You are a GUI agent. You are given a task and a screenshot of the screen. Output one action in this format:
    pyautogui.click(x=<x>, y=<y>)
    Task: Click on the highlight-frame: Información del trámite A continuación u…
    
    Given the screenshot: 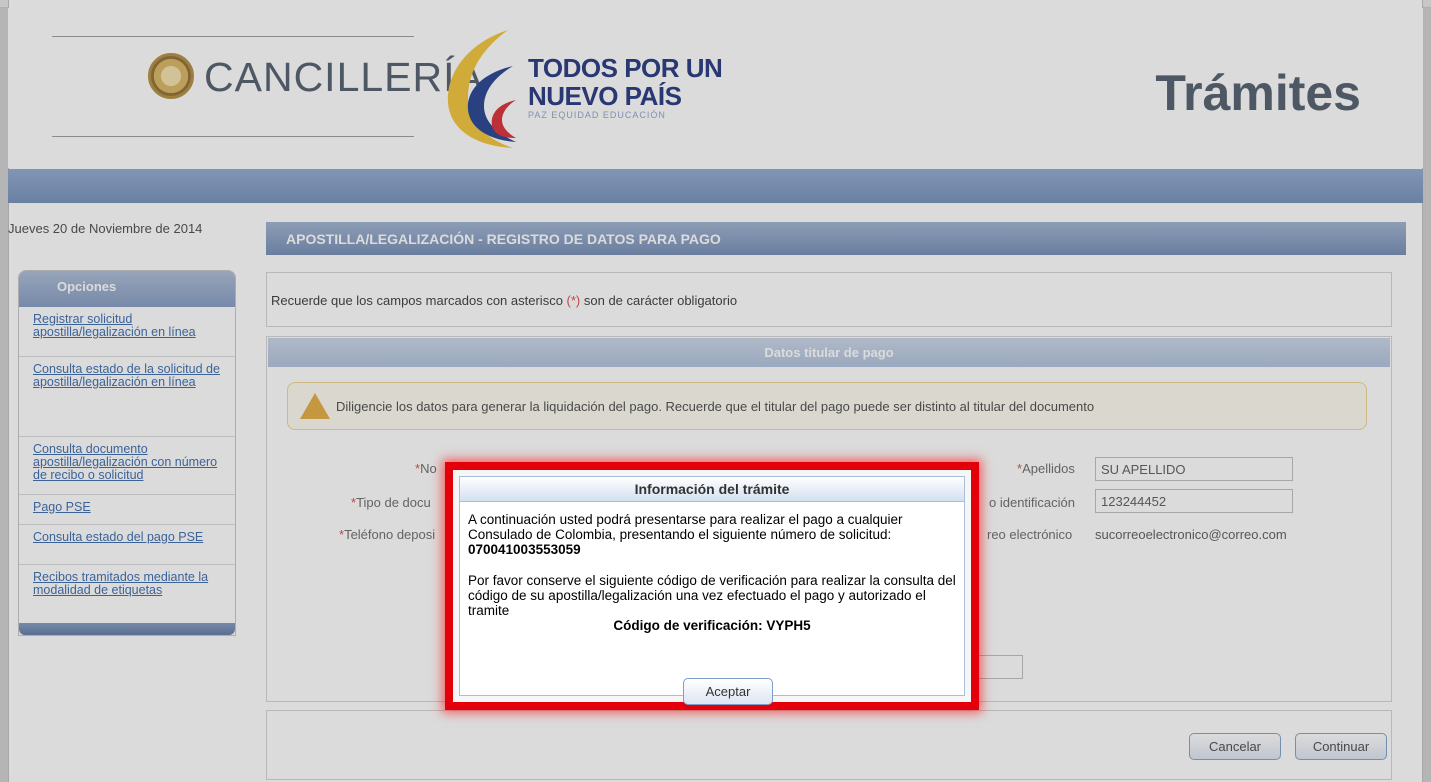 What is the action you would take?
    pyautogui.click(x=712, y=586)
    